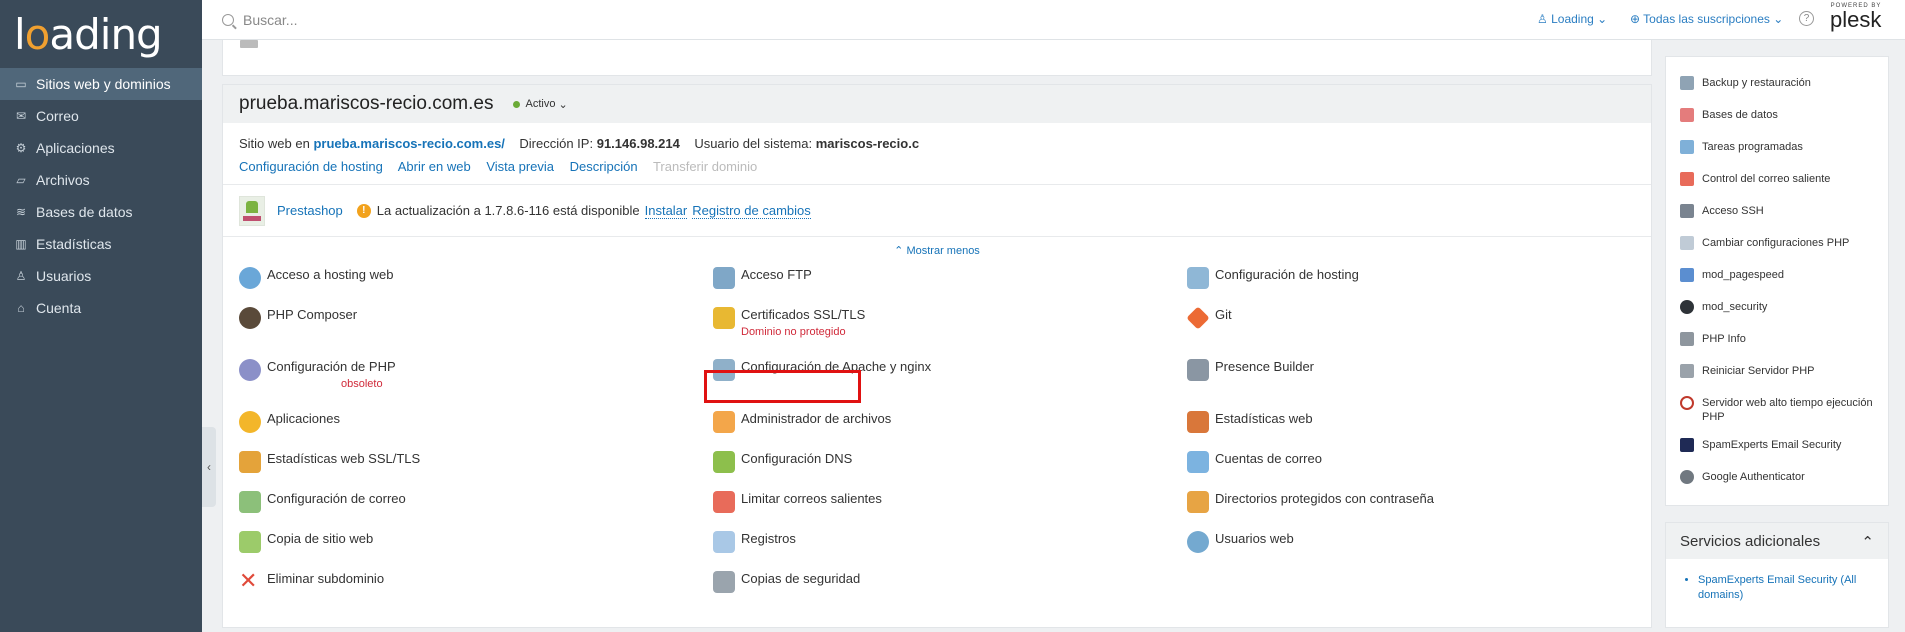 The width and height of the screenshot is (1905, 632). I want to click on side-tool-php-timeout: Servidor web alto tiempo ejecución PHP, so click(1777, 410).